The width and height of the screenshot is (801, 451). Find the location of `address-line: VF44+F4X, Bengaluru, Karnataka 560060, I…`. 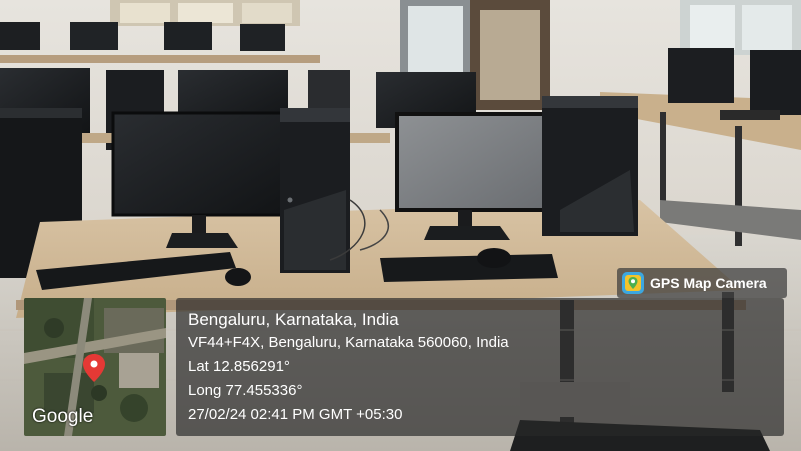

address-line: VF44+F4X, Bengaluru, Karnataka 560060, I… is located at coordinates (348, 342).